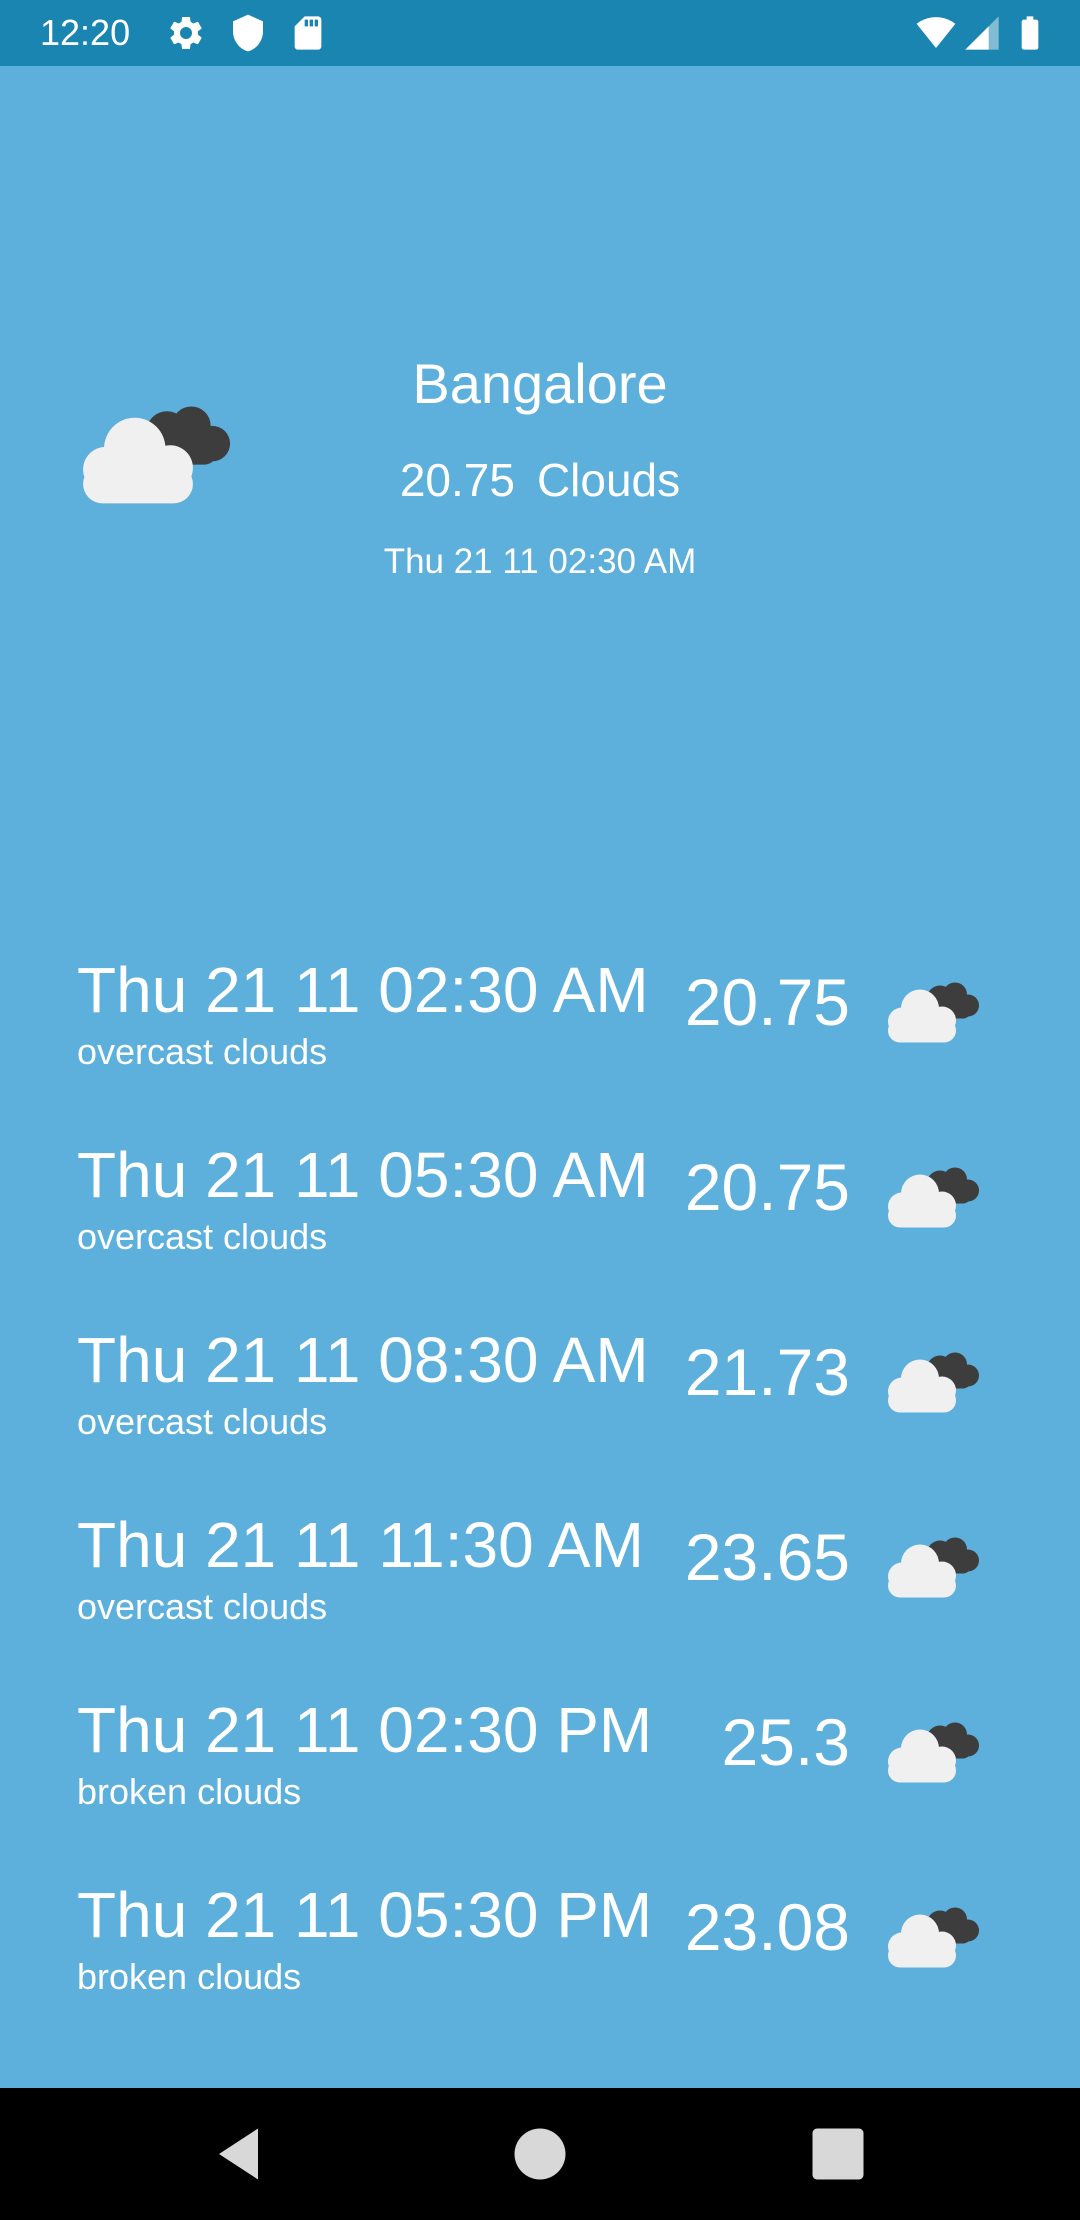 The height and width of the screenshot is (2220, 1080). Describe the element at coordinates (540, 1585) in the screenshot. I see `forecast-row: Thu 21 11 11:30 AM overcast clouds 23.65` at that location.